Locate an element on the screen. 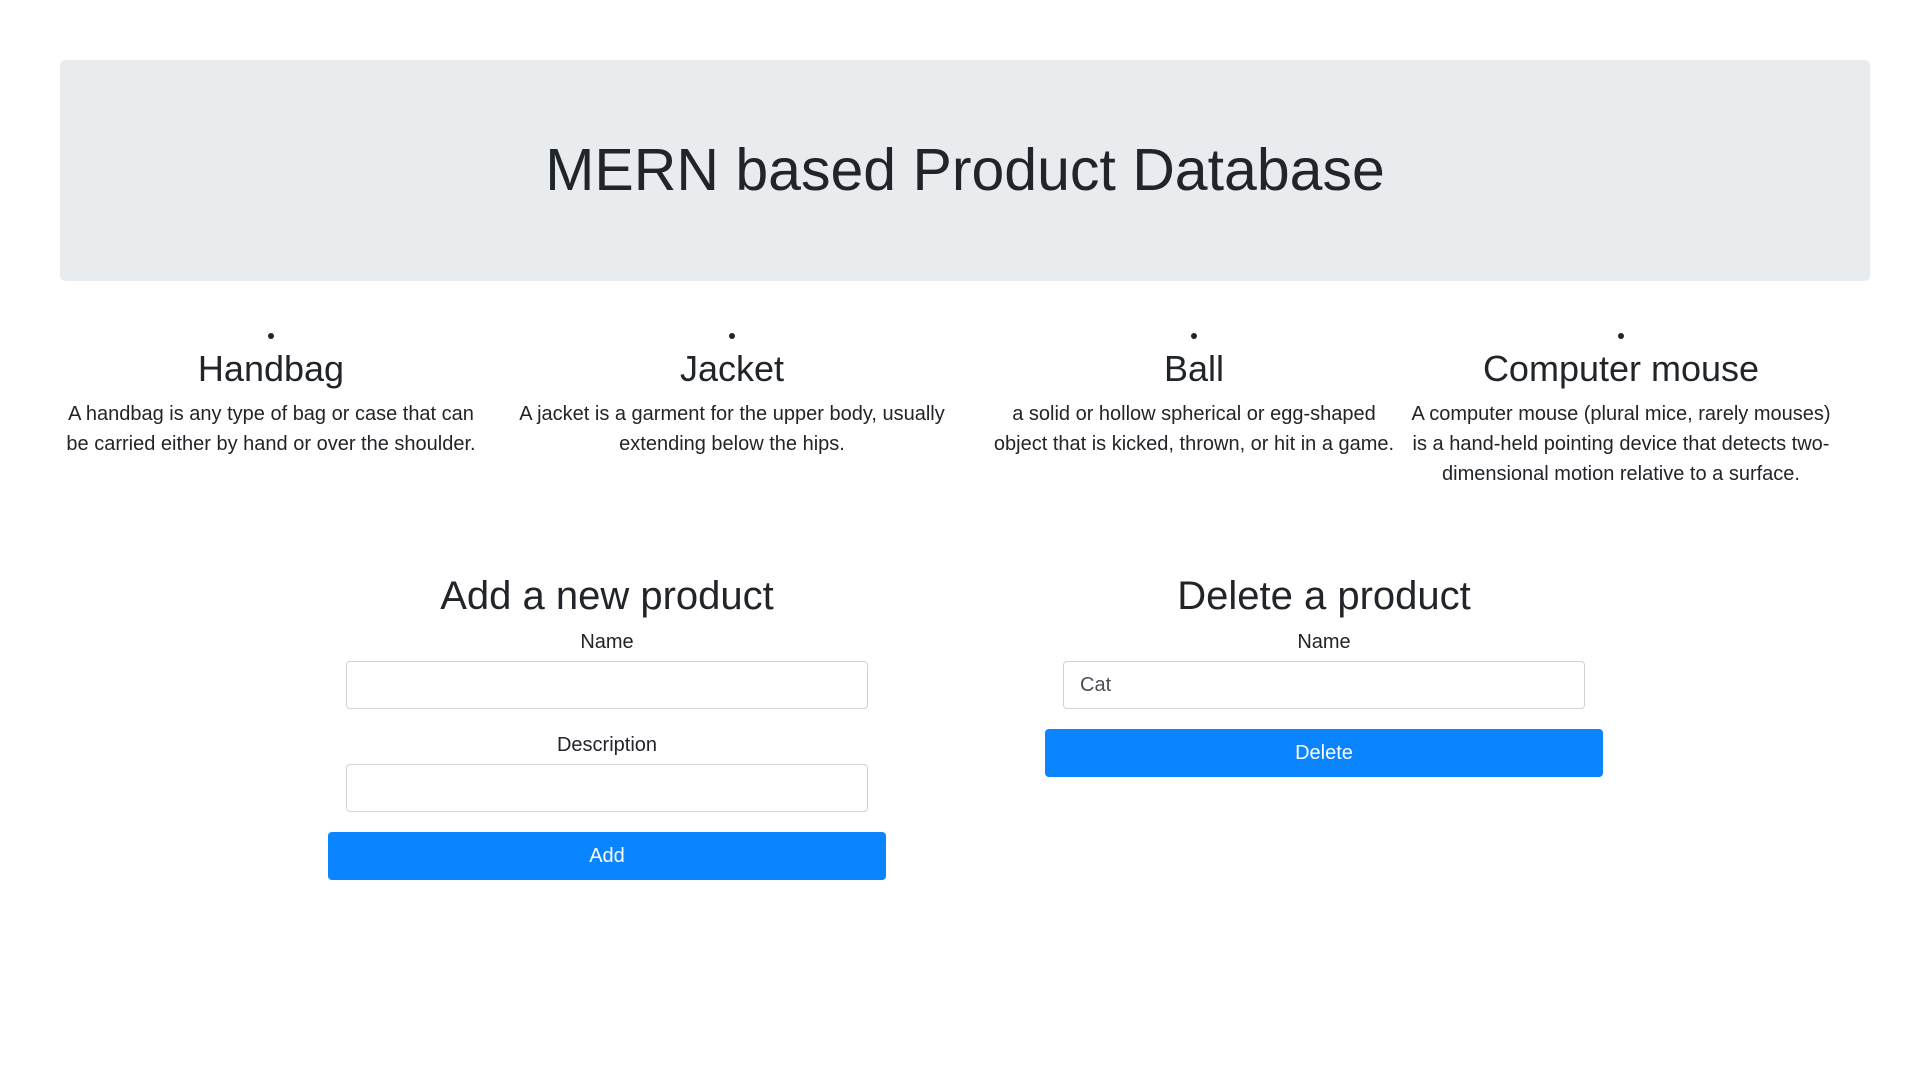 This screenshot has width=1920, height=1080. delete-product-heading: Delete a product is located at coordinates (1324, 596).